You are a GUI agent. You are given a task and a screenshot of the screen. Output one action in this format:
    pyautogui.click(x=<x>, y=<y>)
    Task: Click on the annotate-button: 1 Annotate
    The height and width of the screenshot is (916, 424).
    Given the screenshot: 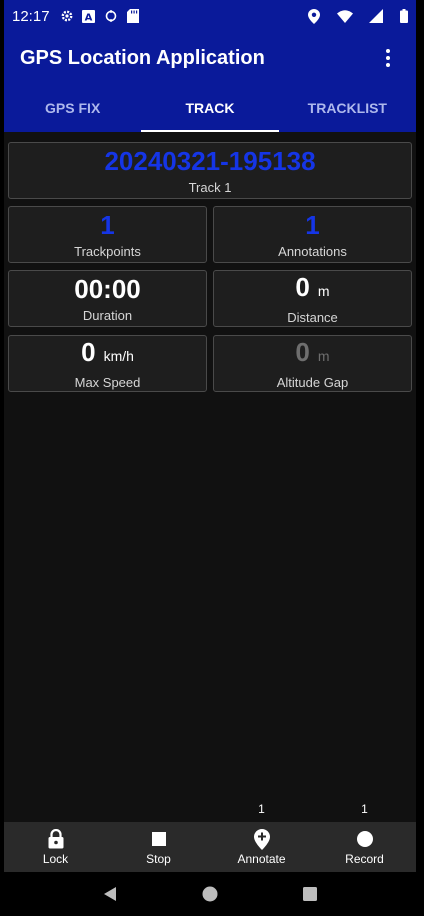 What is the action you would take?
    pyautogui.click(x=261, y=837)
    